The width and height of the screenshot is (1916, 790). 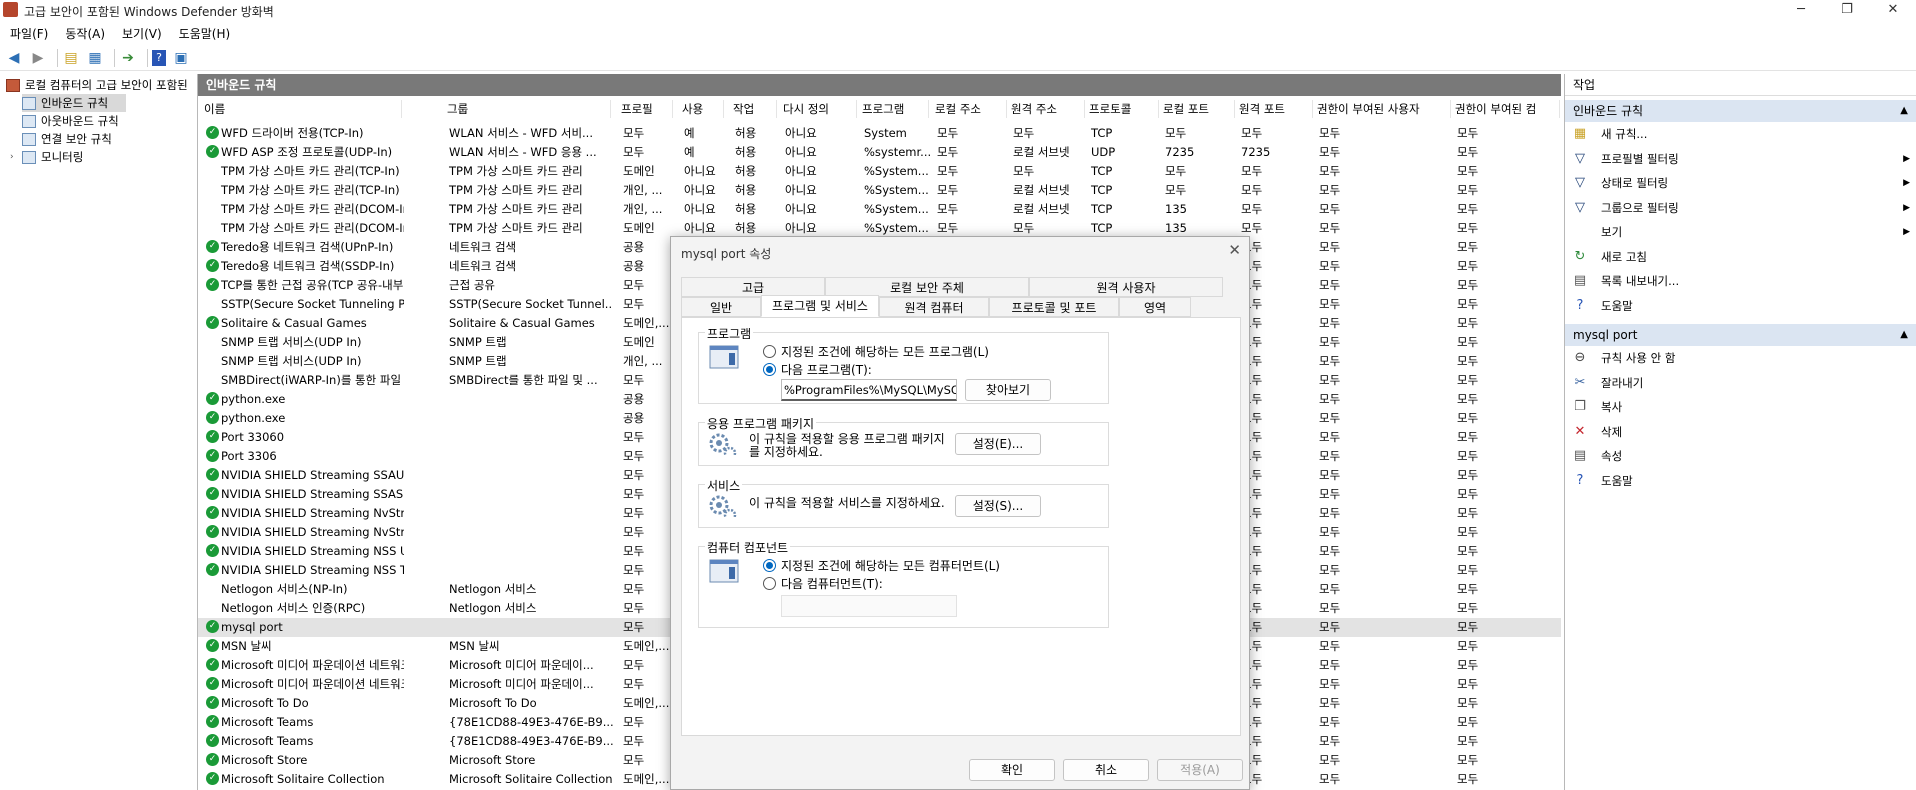 I want to click on action-item: ✂ 잘라내기, so click(x=1740, y=383).